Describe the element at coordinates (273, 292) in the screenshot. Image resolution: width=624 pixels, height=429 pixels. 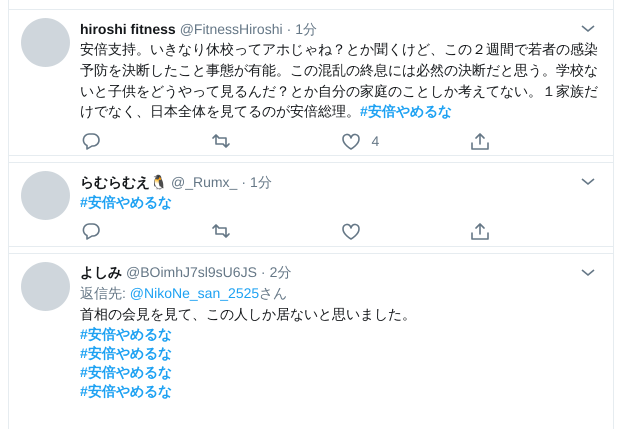
I see `reply-suffix: さん` at that location.